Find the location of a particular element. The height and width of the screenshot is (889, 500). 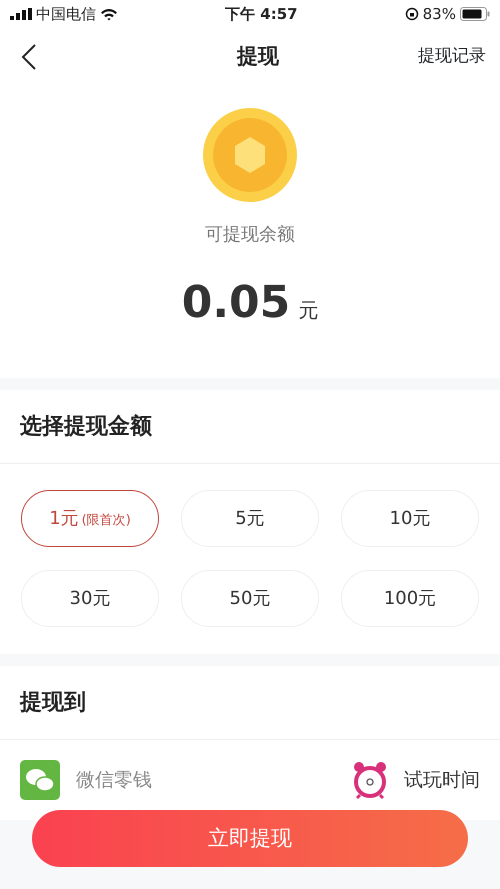

carrier-name: 中国电信 is located at coordinates (66, 14).